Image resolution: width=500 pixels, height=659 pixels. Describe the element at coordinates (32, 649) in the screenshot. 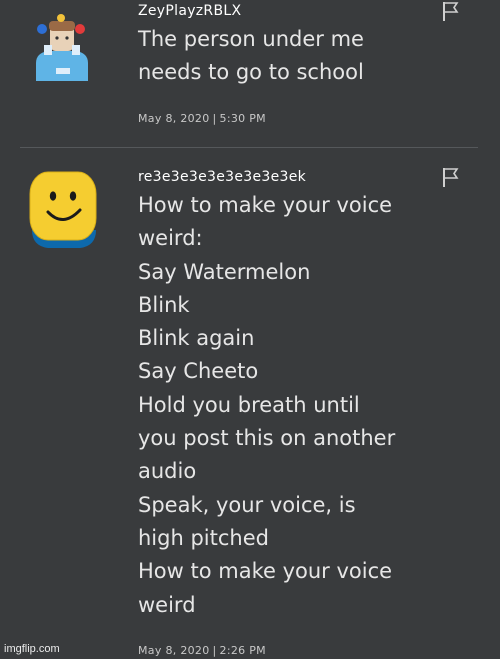

I see `imgflip-watermark: imgflip.com` at that location.